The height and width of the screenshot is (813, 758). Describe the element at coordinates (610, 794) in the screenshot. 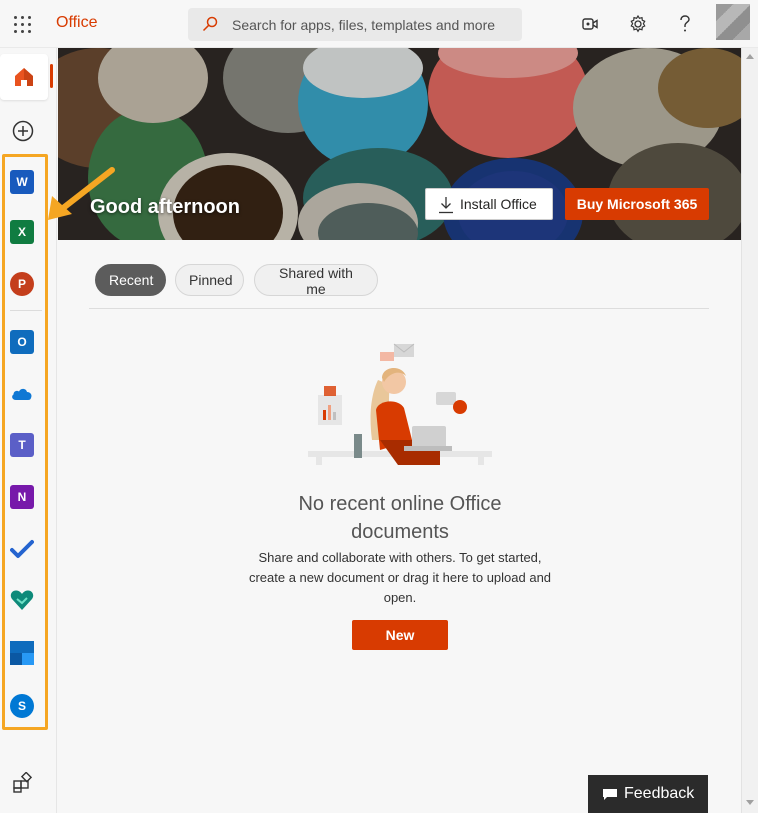

I see `chat-icon` at that location.